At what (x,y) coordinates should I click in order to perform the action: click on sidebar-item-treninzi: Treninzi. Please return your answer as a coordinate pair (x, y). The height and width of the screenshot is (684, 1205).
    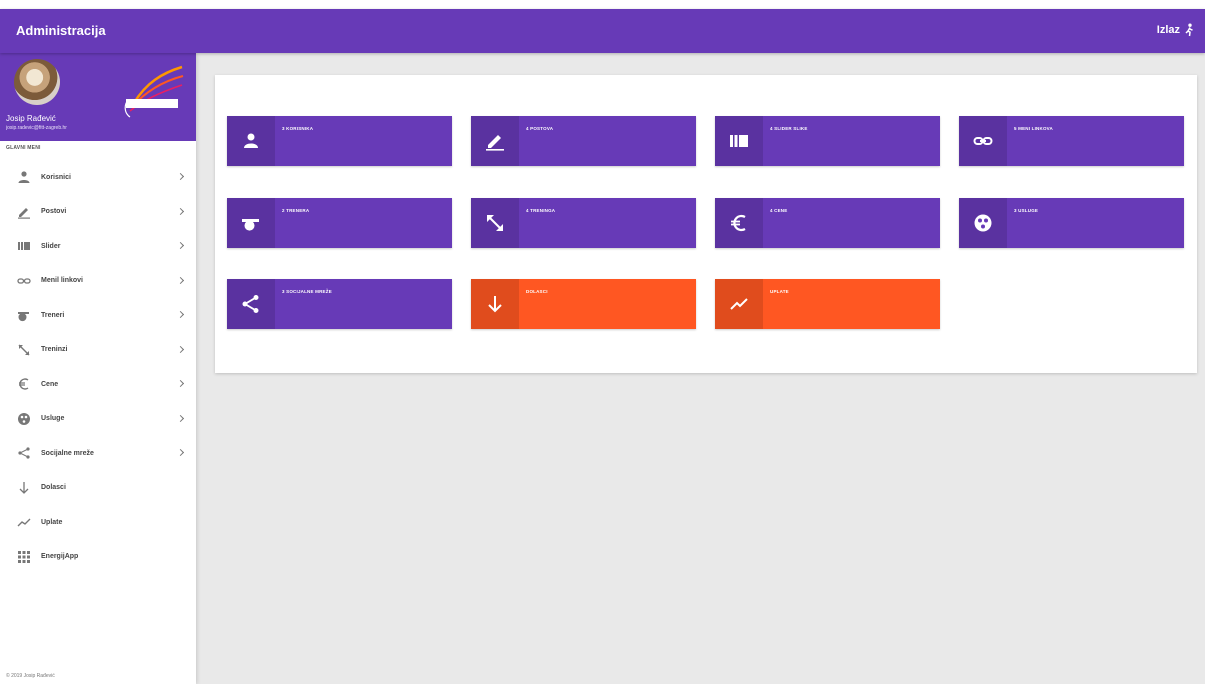
    Looking at the image, I should click on (98, 350).